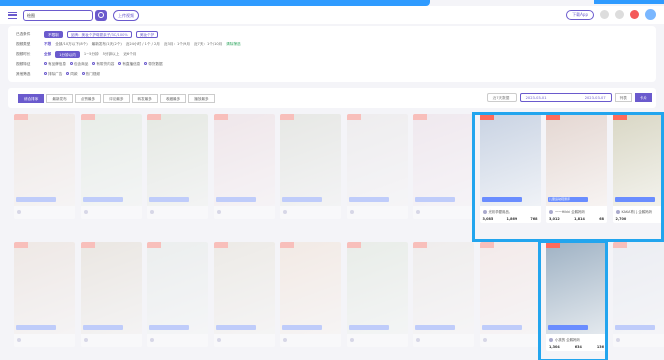 The width and height of the screenshot is (664, 360). What do you see at coordinates (31, 98) in the screenshot?
I see `sort-tab: 综合排序` at bounding box center [31, 98].